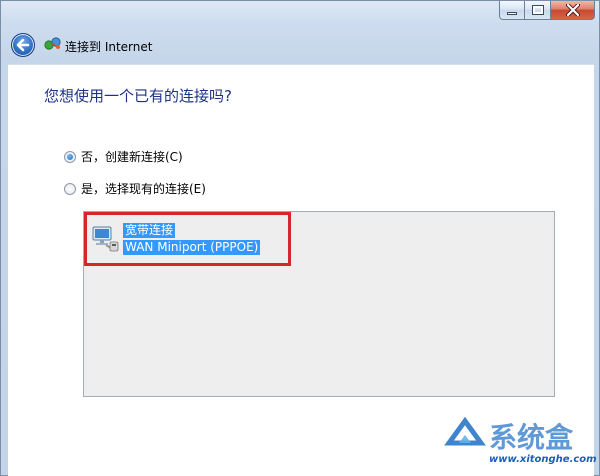 Image resolution: width=600 pixels, height=476 pixels. I want to click on option-label-use-existing: 是，选择现有的连接(E), so click(143, 189).